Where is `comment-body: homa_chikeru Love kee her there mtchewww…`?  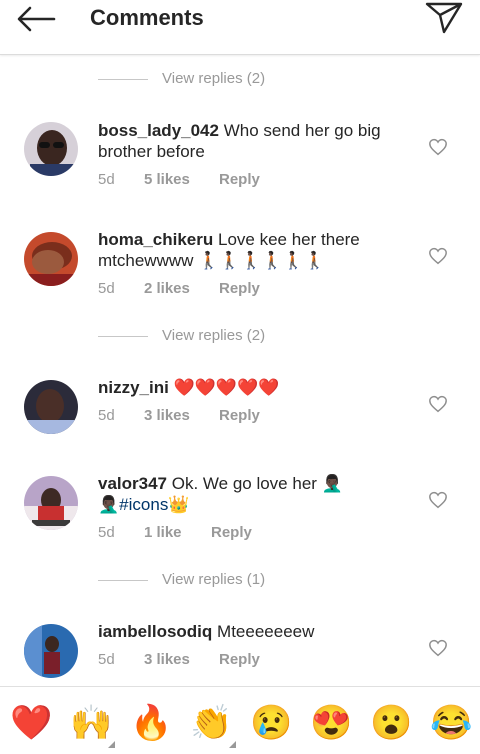
comment-body: homa_chikeru Love kee her there mtchewww… is located at coordinates (253, 250).